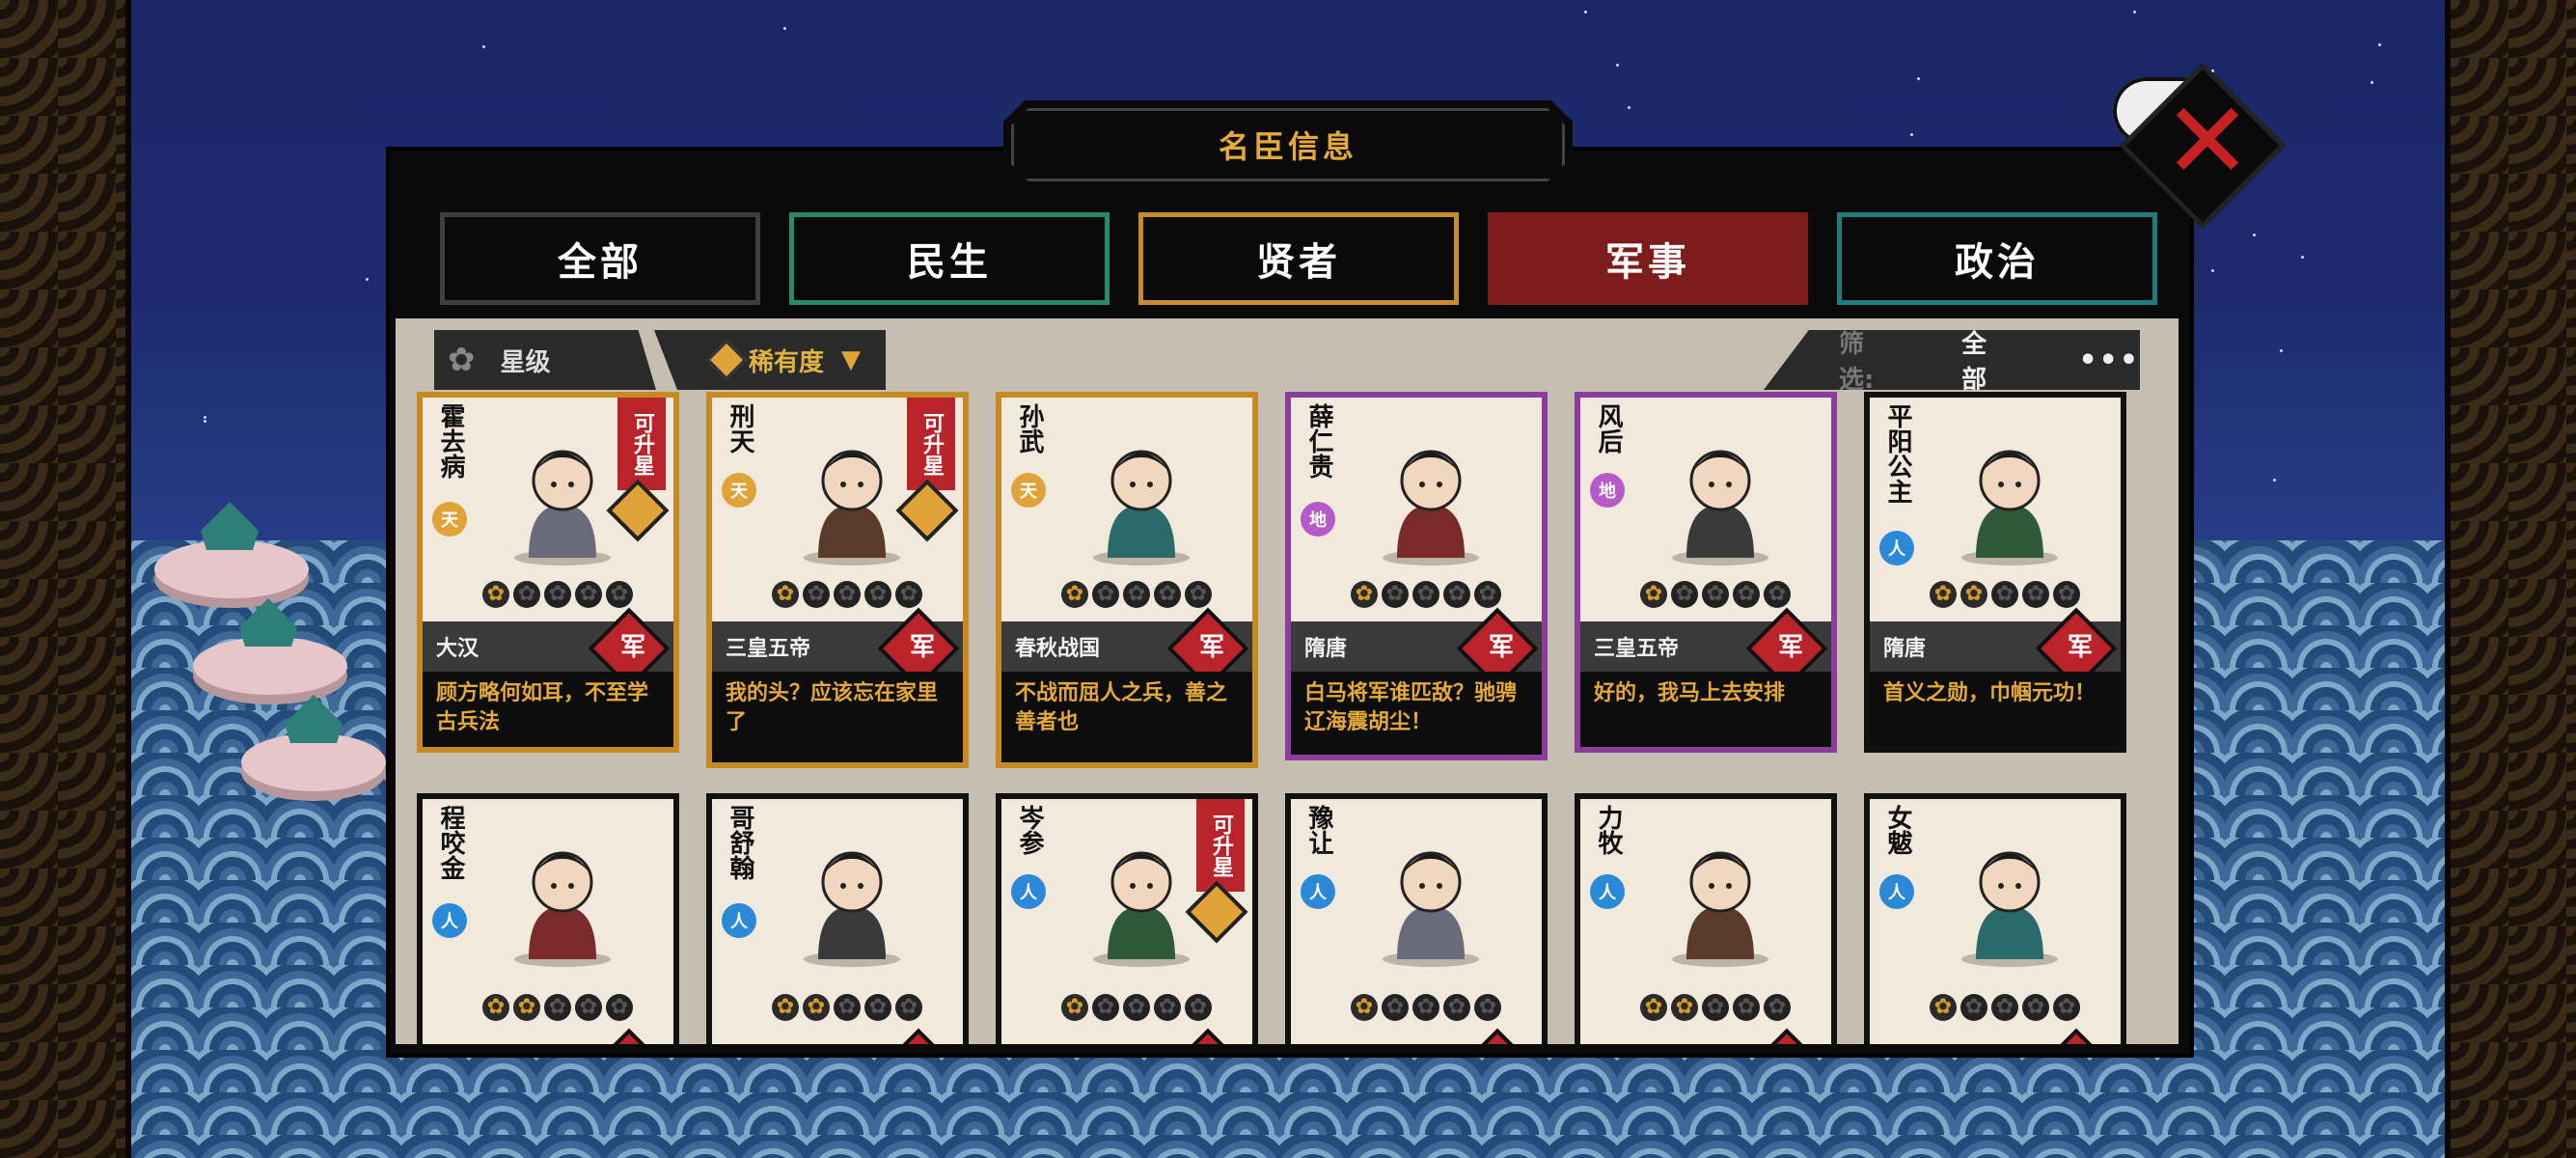 The image size is (2576, 1158). I want to click on minister-card: 平阳公主人 ✿ ✿ ✿ ✿ ✿ 隋唐军首义之勋，巾帼元功！, so click(1995, 572).